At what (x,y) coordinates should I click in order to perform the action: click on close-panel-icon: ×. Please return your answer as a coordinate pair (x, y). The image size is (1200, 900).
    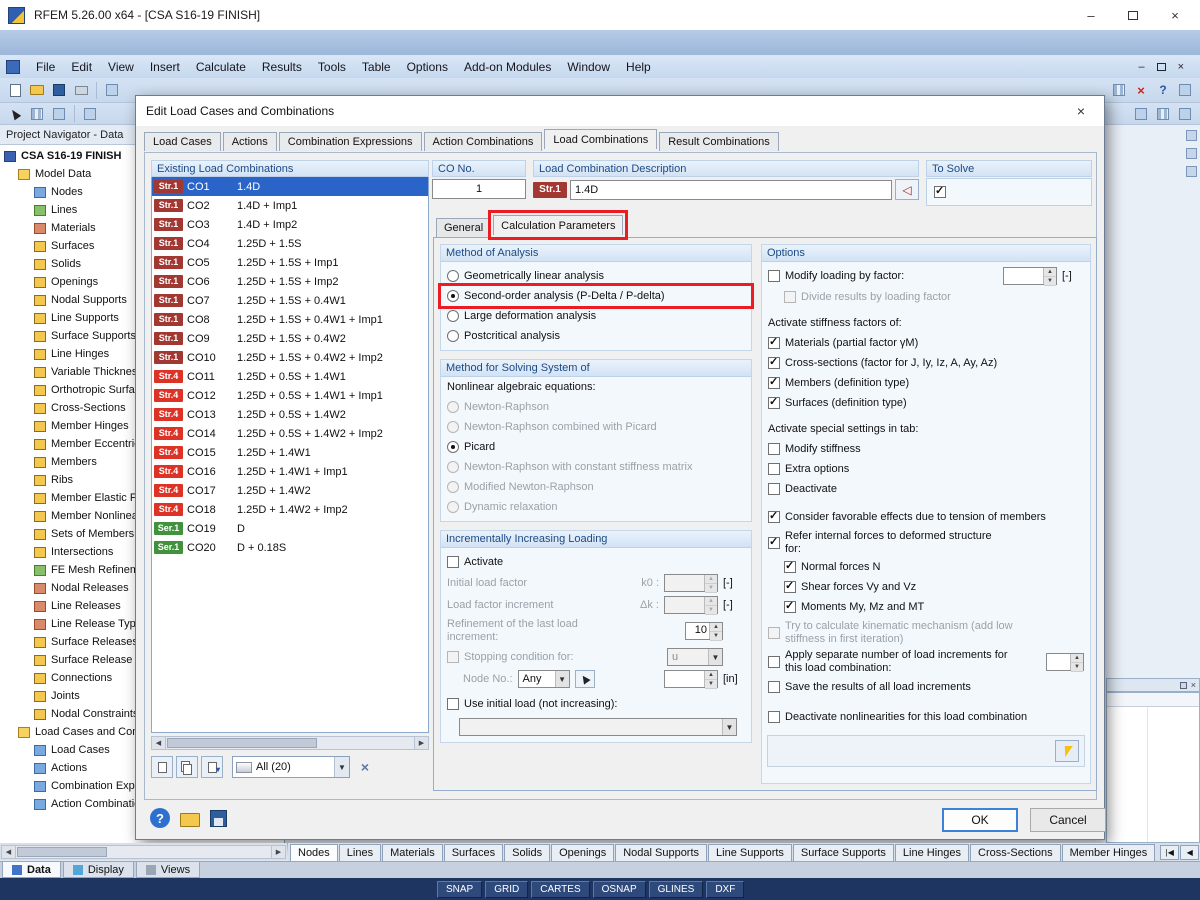
    Looking at the image, I should click on (1193, 685).